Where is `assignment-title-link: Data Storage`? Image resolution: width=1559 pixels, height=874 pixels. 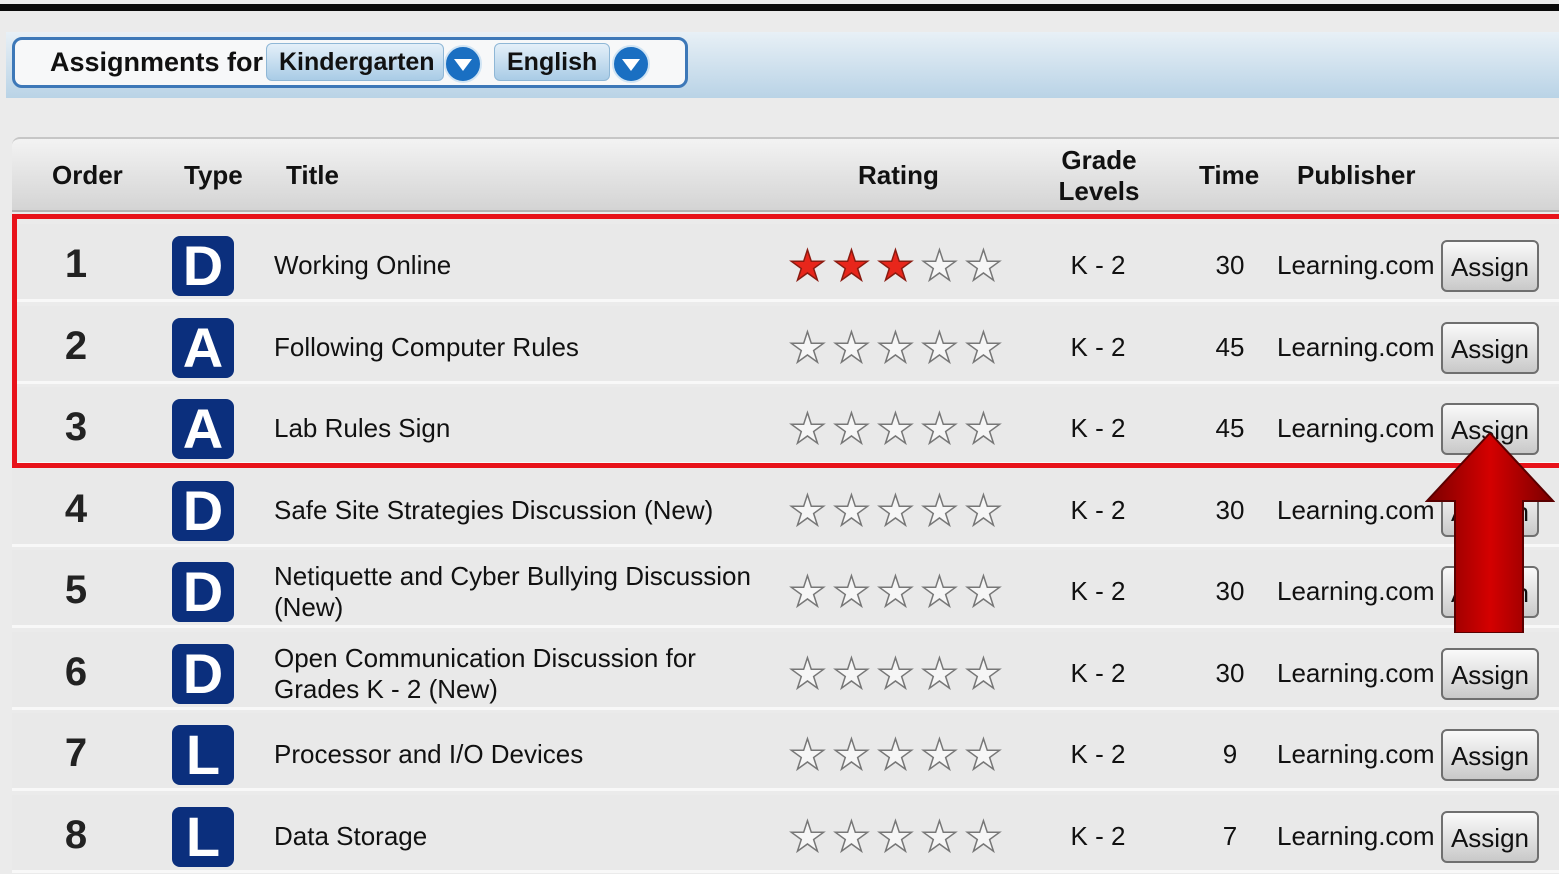 assignment-title-link: Data Storage is located at coordinates (524, 836).